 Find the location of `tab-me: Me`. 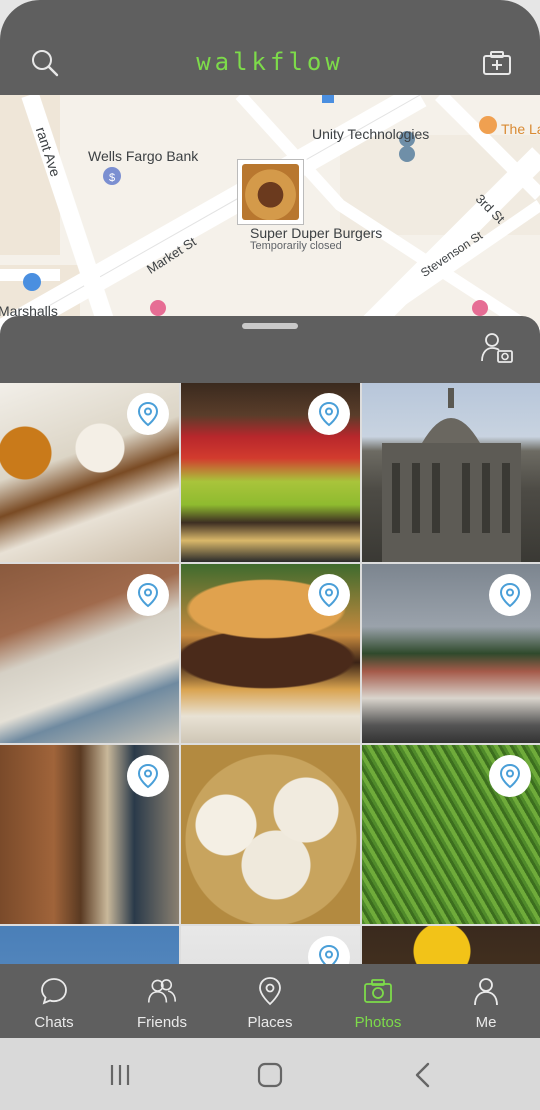

tab-me: Me is located at coordinates (486, 1001).